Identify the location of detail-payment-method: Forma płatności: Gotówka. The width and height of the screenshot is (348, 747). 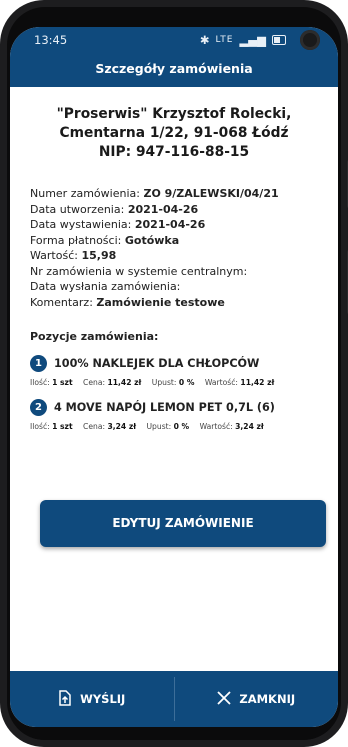
(174, 241).